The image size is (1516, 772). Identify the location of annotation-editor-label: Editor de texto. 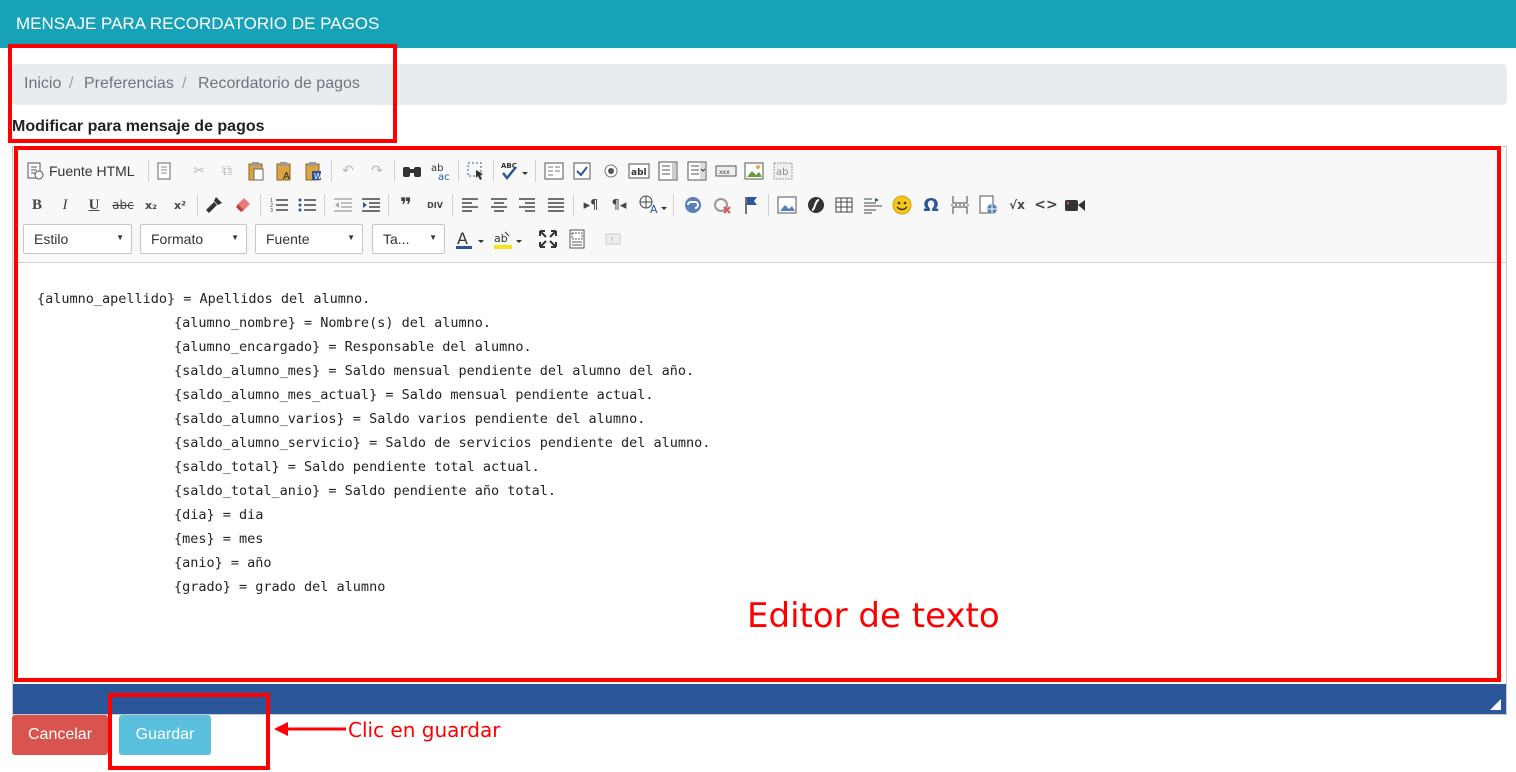
(873, 616).